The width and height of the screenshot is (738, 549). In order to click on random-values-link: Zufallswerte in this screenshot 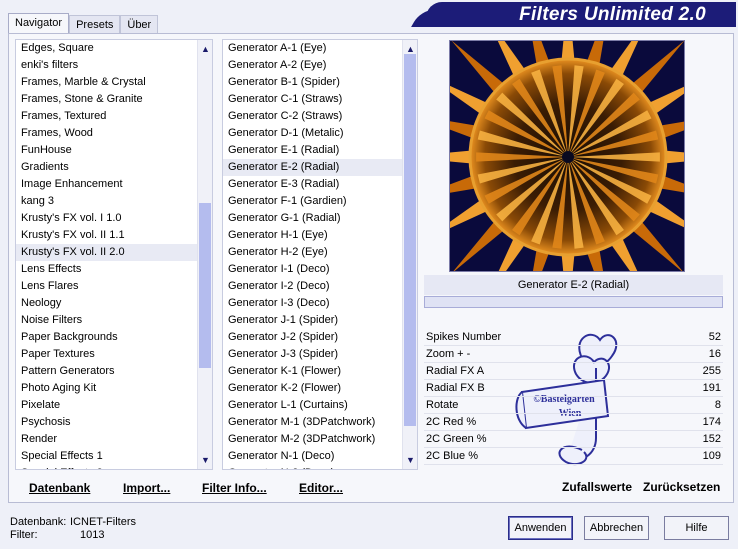, I will do `click(597, 487)`.